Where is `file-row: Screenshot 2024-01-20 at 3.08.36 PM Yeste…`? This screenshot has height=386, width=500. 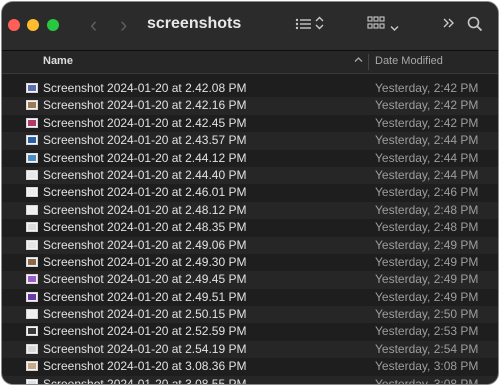 file-row: Screenshot 2024-01-20 at 3.08.36 PM Yeste… is located at coordinates (250, 366).